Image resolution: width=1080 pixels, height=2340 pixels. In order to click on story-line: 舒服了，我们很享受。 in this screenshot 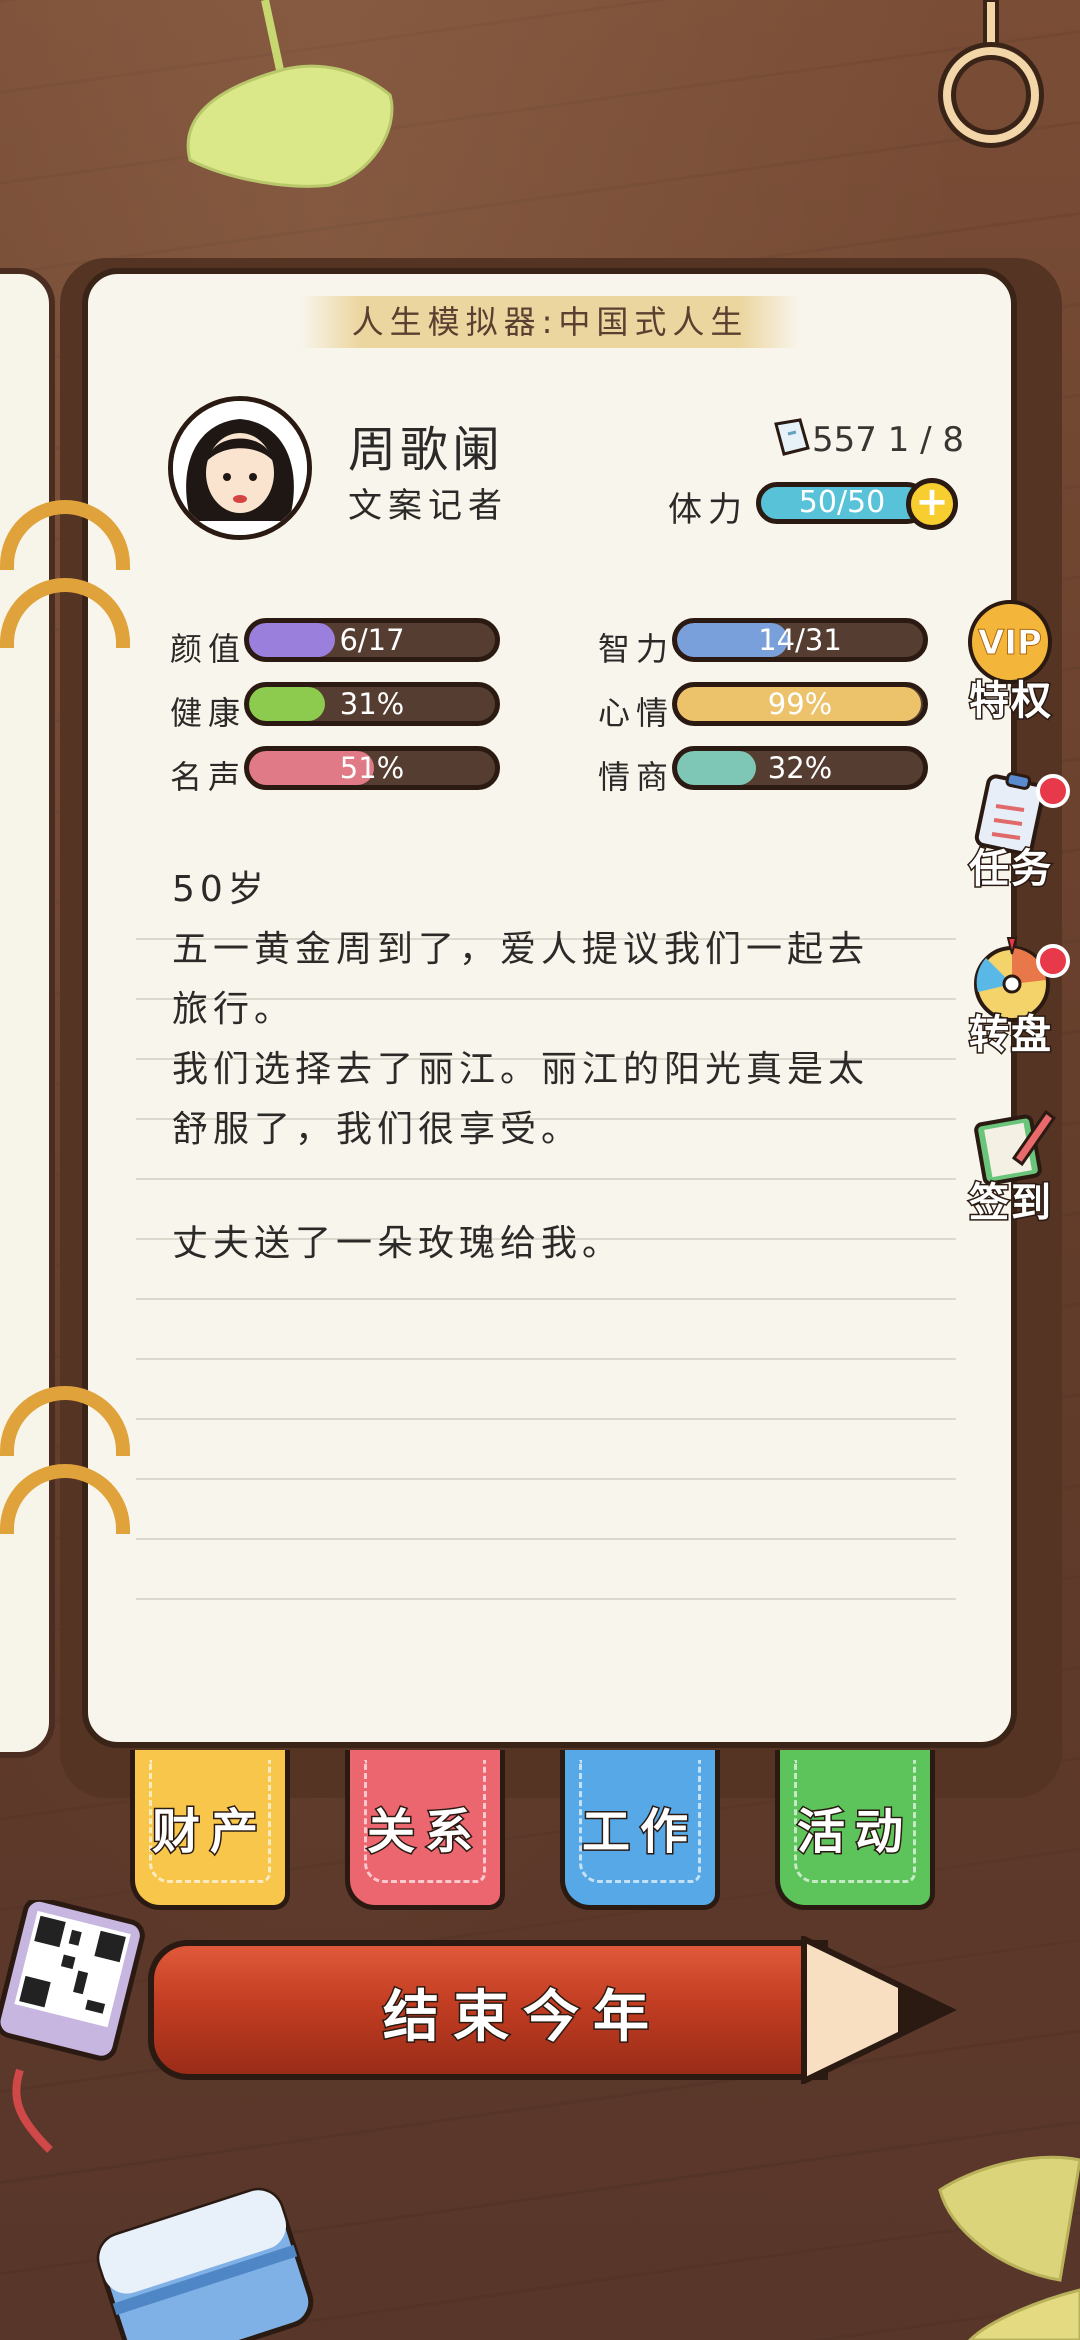, I will do `click(377, 1129)`.